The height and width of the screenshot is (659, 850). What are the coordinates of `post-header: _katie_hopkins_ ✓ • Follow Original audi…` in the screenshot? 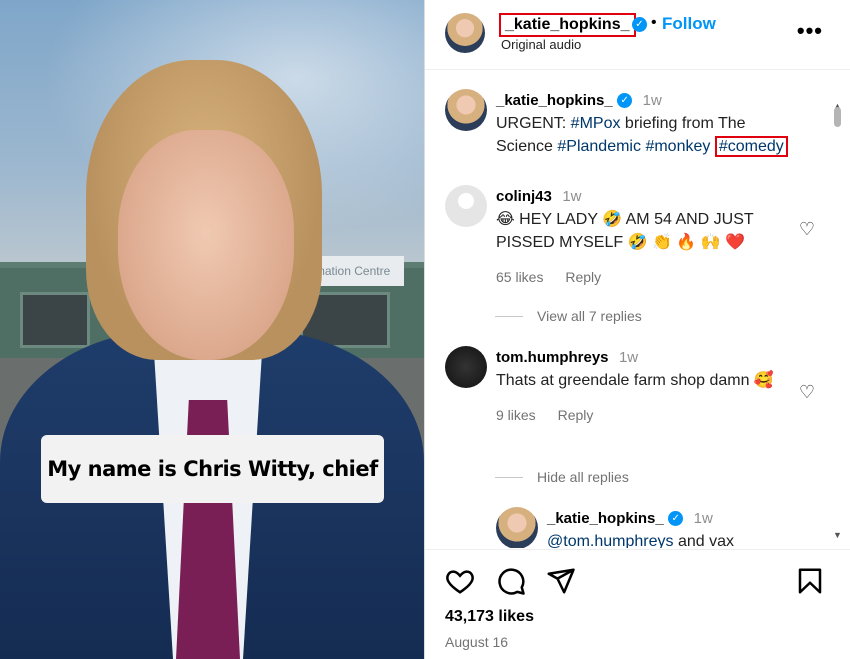 It's located at (637, 35).